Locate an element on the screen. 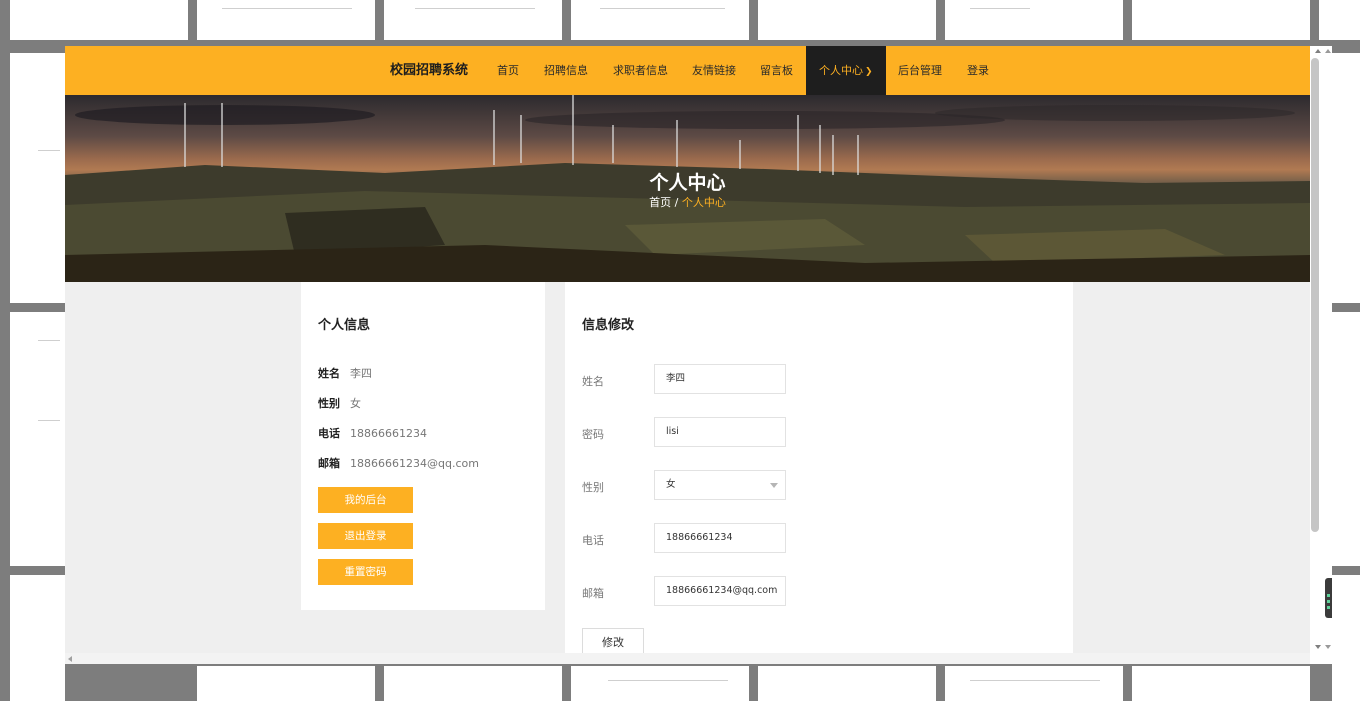  profile-phone-row: 电话 18866661234 is located at coordinates (372, 433).